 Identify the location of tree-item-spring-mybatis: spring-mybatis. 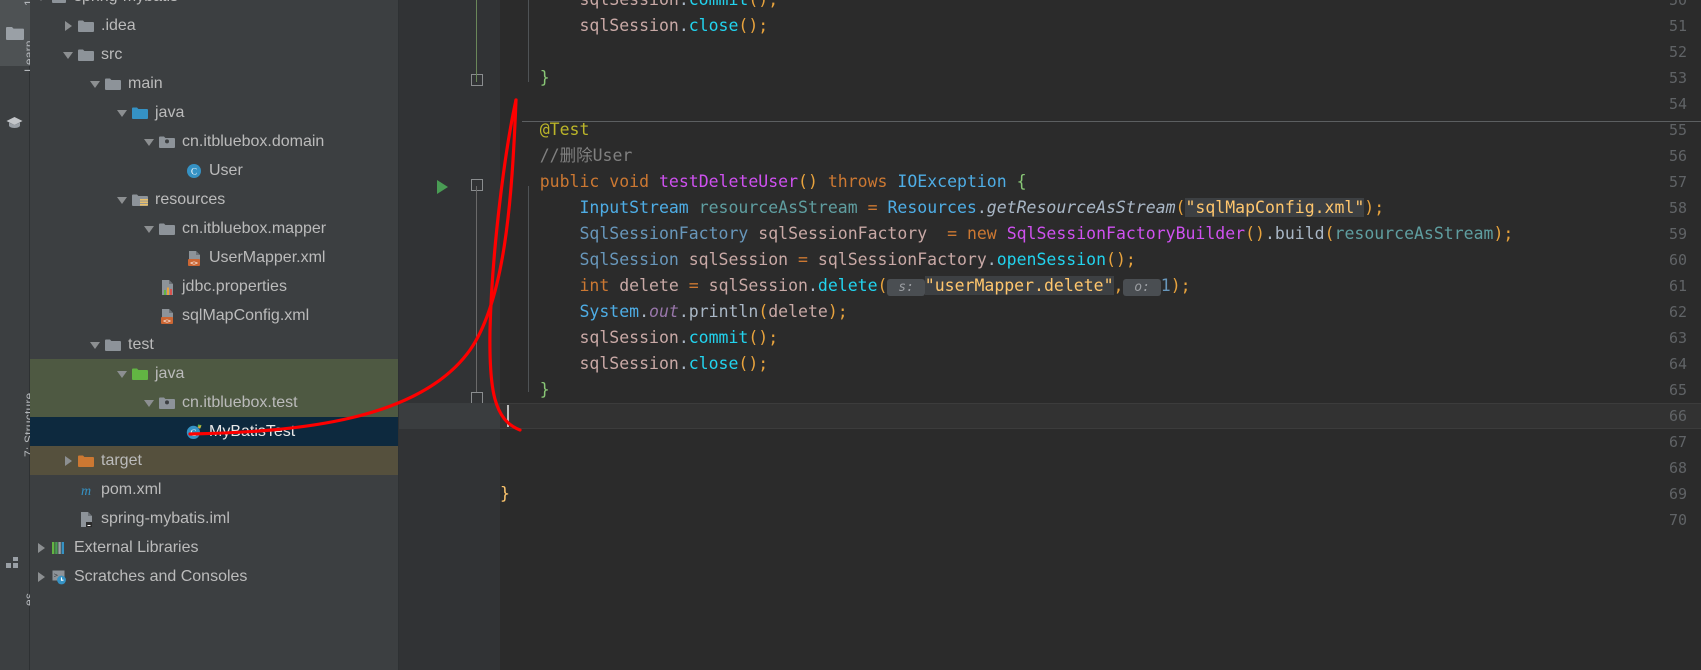
(214, 5).